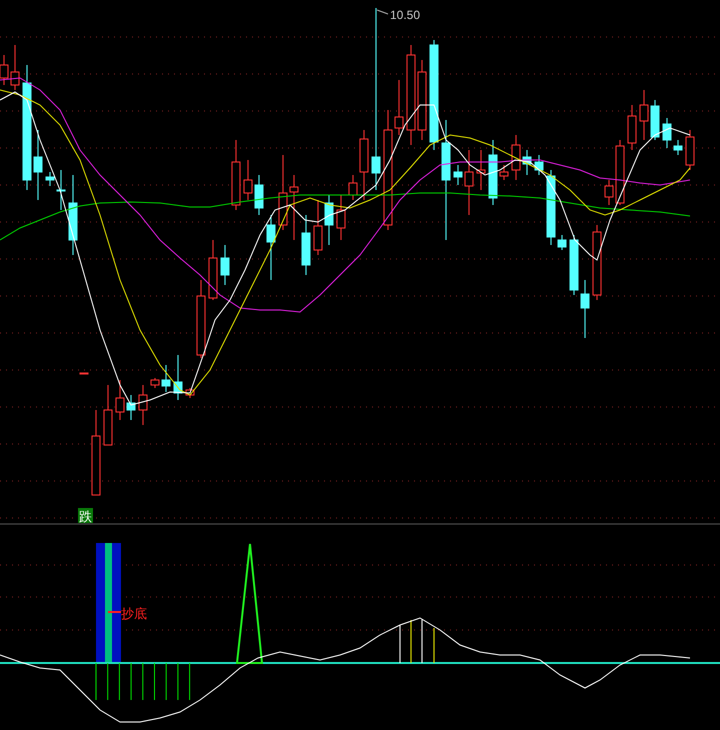  I want to click on high-price-label: 10.50, so click(405, 15).